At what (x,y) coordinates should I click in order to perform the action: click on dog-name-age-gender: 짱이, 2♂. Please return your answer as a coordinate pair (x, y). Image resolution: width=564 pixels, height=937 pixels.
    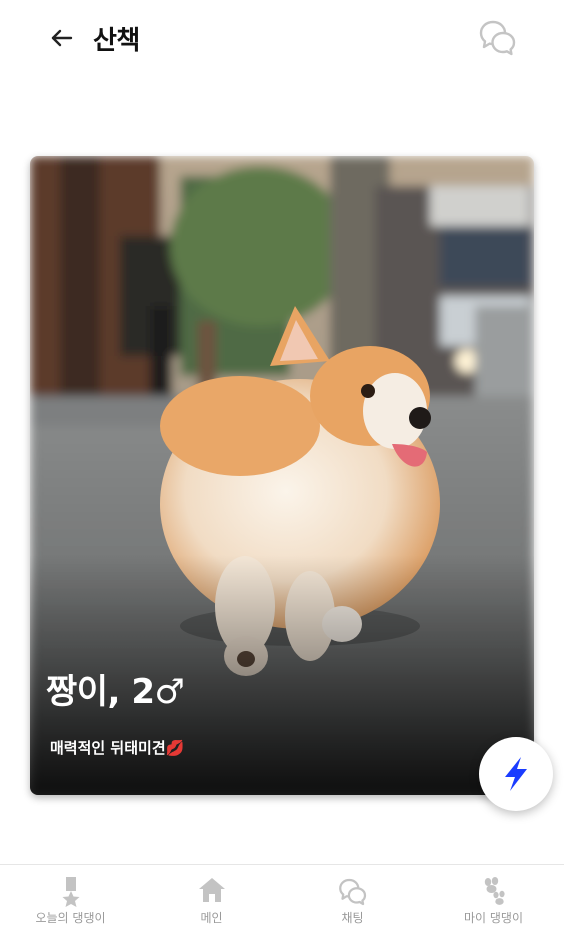
    Looking at the image, I should click on (115, 692).